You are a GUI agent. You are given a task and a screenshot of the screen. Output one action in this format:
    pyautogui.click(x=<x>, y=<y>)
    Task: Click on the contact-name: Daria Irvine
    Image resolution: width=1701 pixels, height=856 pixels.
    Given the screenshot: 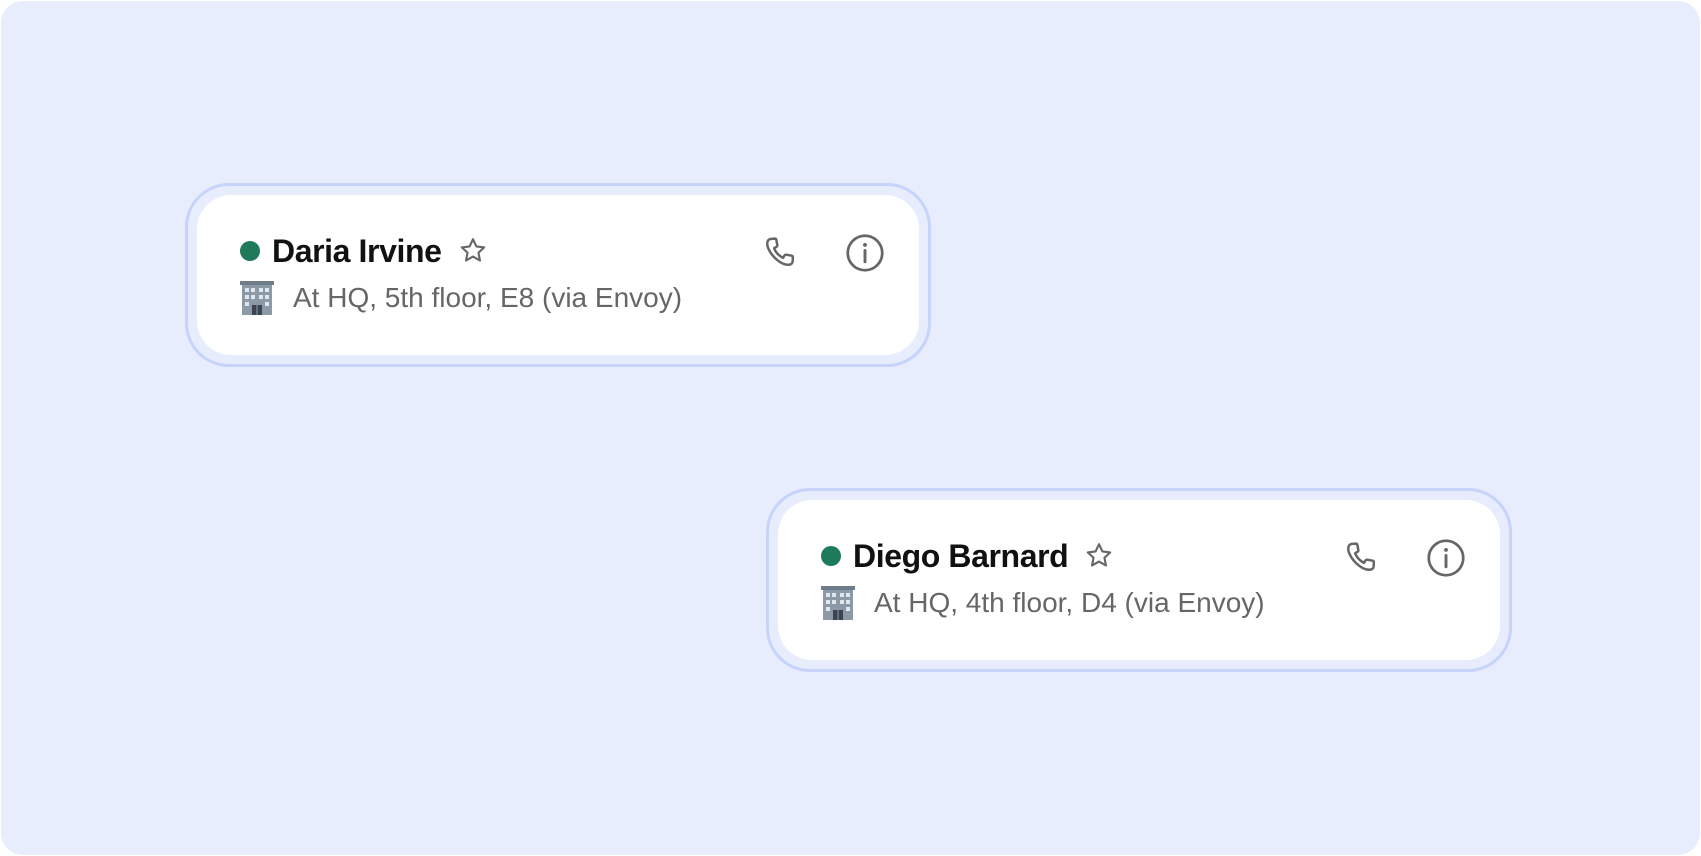 What is the action you would take?
    pyautogui.click(x=357, y=251)
    